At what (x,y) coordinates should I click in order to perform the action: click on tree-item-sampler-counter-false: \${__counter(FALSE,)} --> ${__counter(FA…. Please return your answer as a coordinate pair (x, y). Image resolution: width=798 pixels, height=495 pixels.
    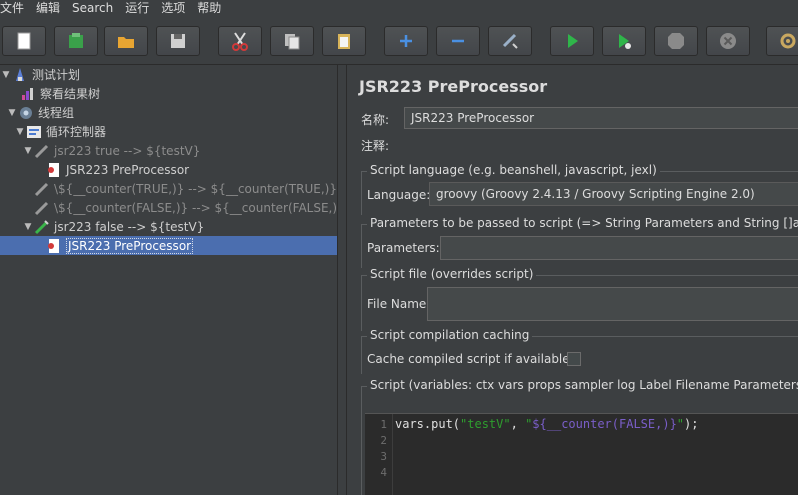
    Looking at the image, I should click on (183, 207).